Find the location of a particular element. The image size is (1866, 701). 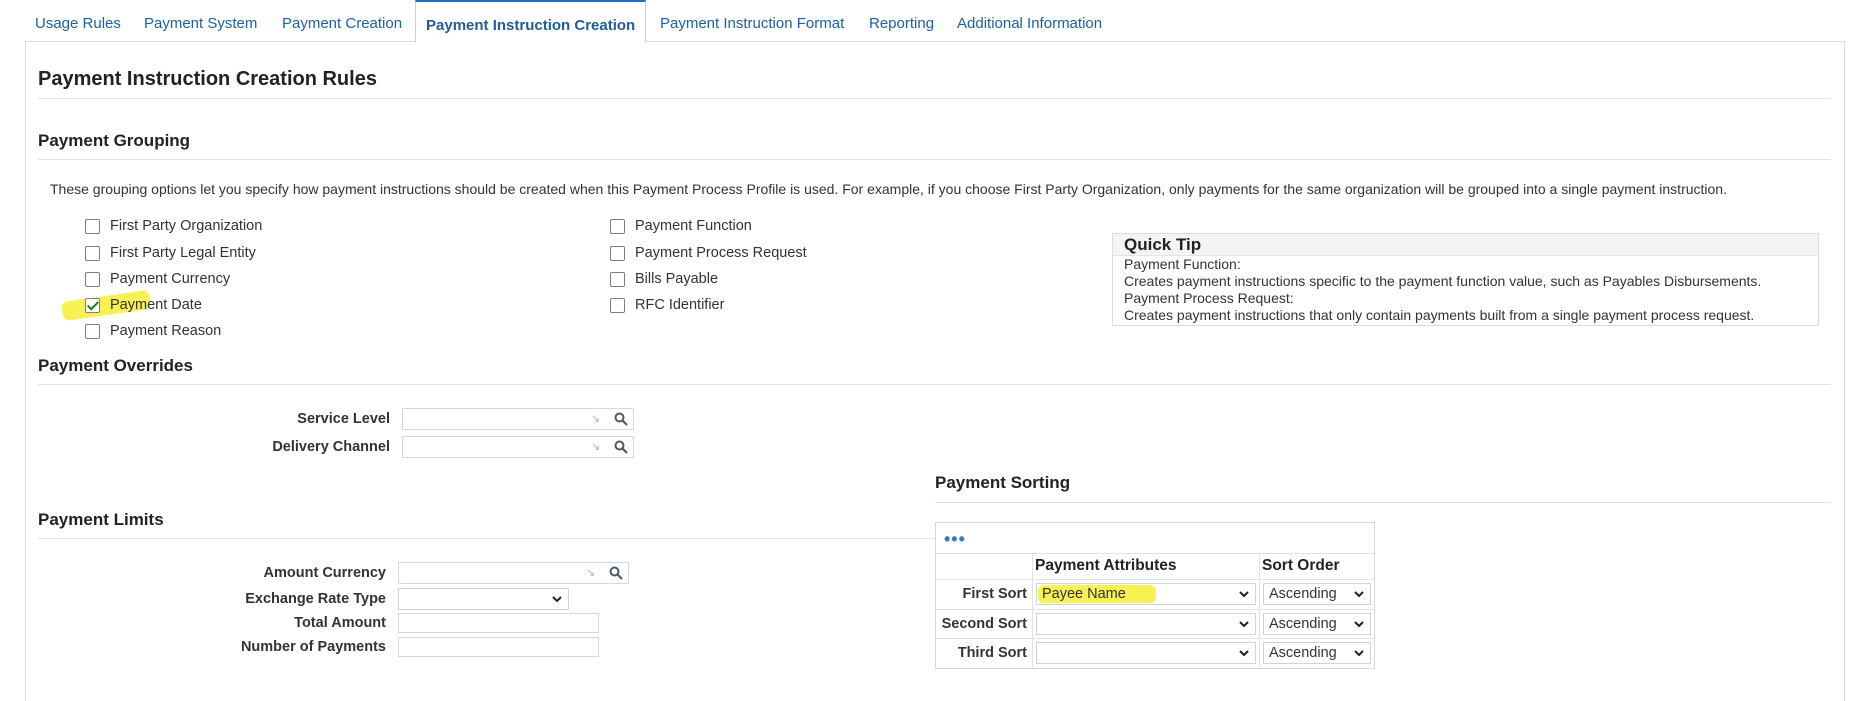

exchange-rate-type-select is located at coordinates (483, 599).